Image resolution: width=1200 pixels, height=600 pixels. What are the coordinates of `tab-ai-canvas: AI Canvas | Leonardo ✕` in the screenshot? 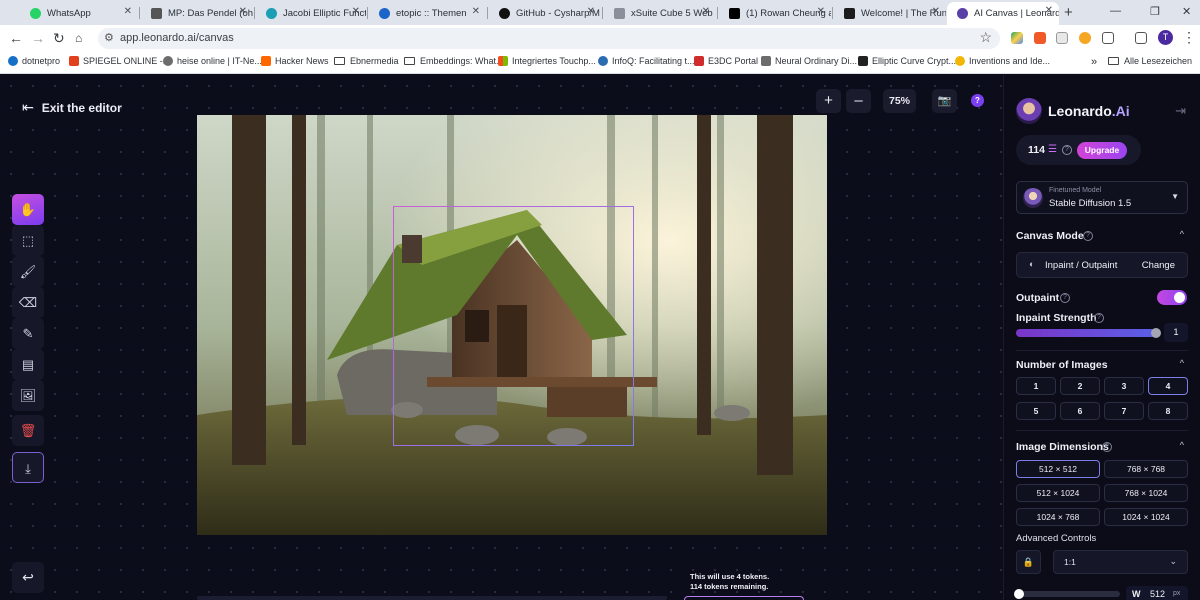 It's located at (1003, 13).